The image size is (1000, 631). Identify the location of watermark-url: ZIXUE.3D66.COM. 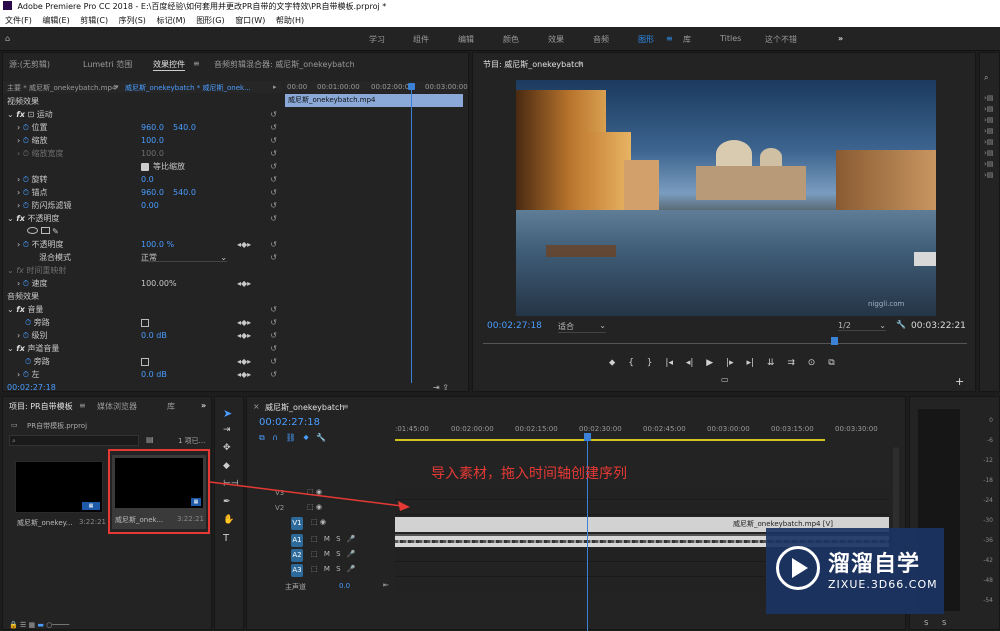
(883, 584).